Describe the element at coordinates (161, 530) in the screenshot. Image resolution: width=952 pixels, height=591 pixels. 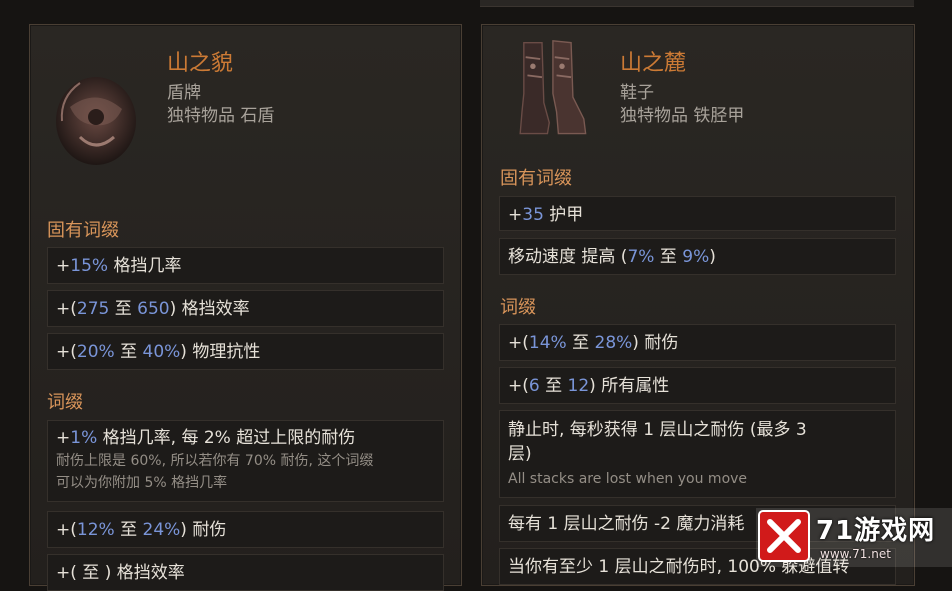
I see `affix-max: 24%` at that location.